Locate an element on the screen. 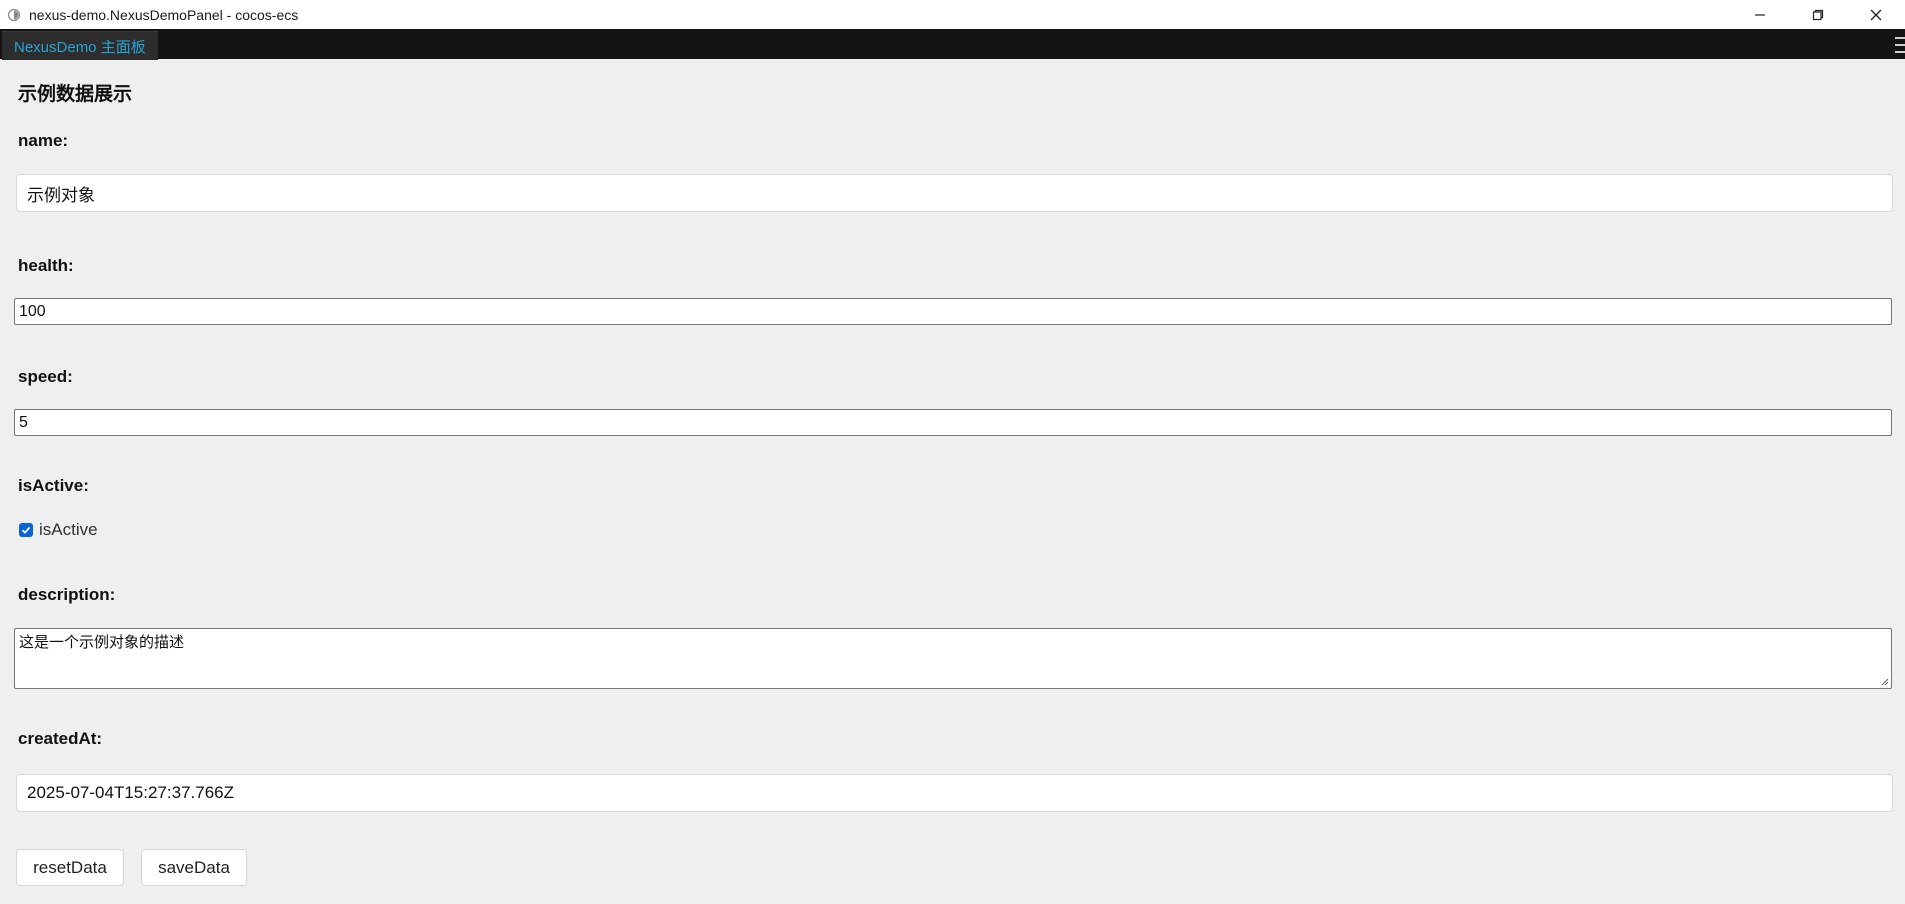  close-icon is located at coordinates (1876, 14).